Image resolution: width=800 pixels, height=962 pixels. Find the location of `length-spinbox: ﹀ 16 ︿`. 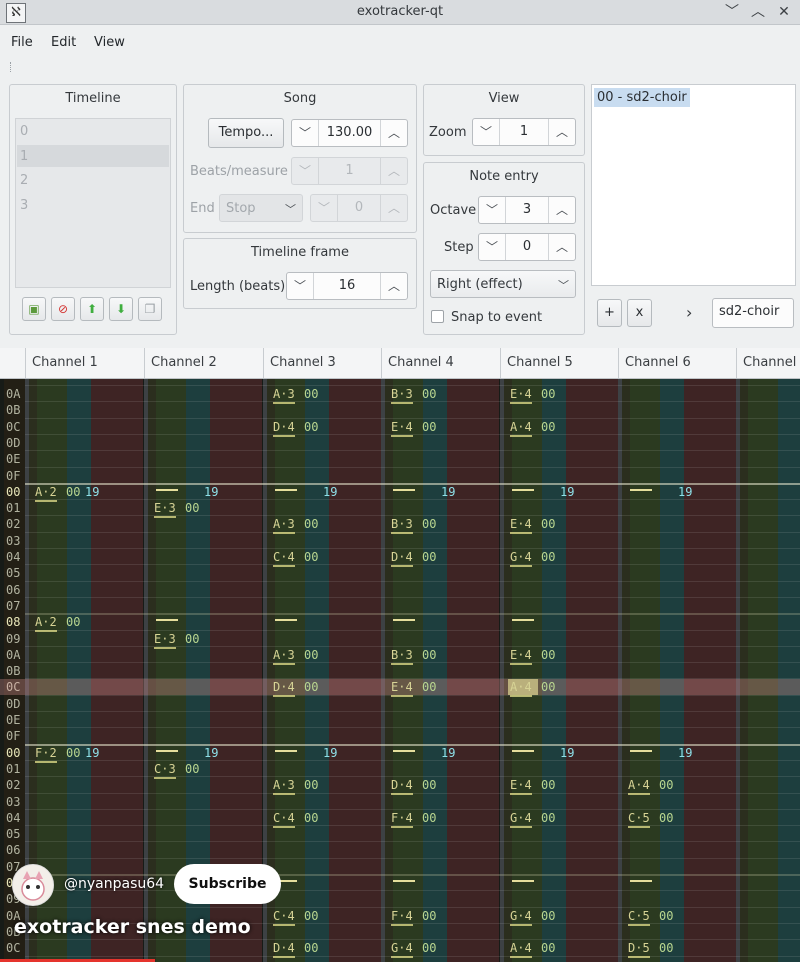

length-spinbox: ﹀ 16 ︿ is located at coordinates (347, 286).